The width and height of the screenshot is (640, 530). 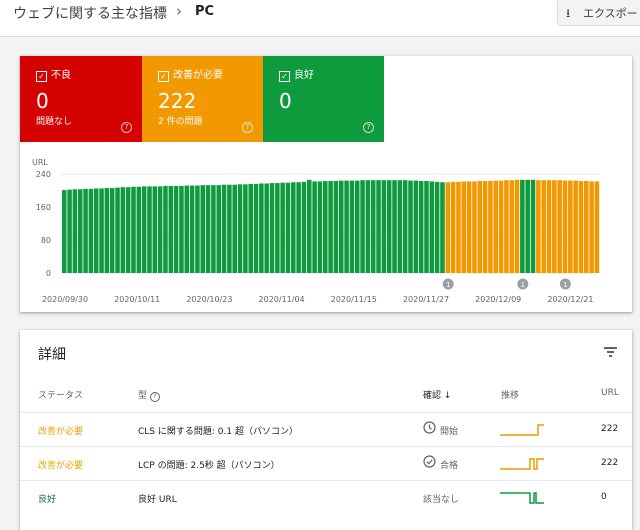 I want to click on sort-arrow-icon: ↓, so click(x=448, y=396).